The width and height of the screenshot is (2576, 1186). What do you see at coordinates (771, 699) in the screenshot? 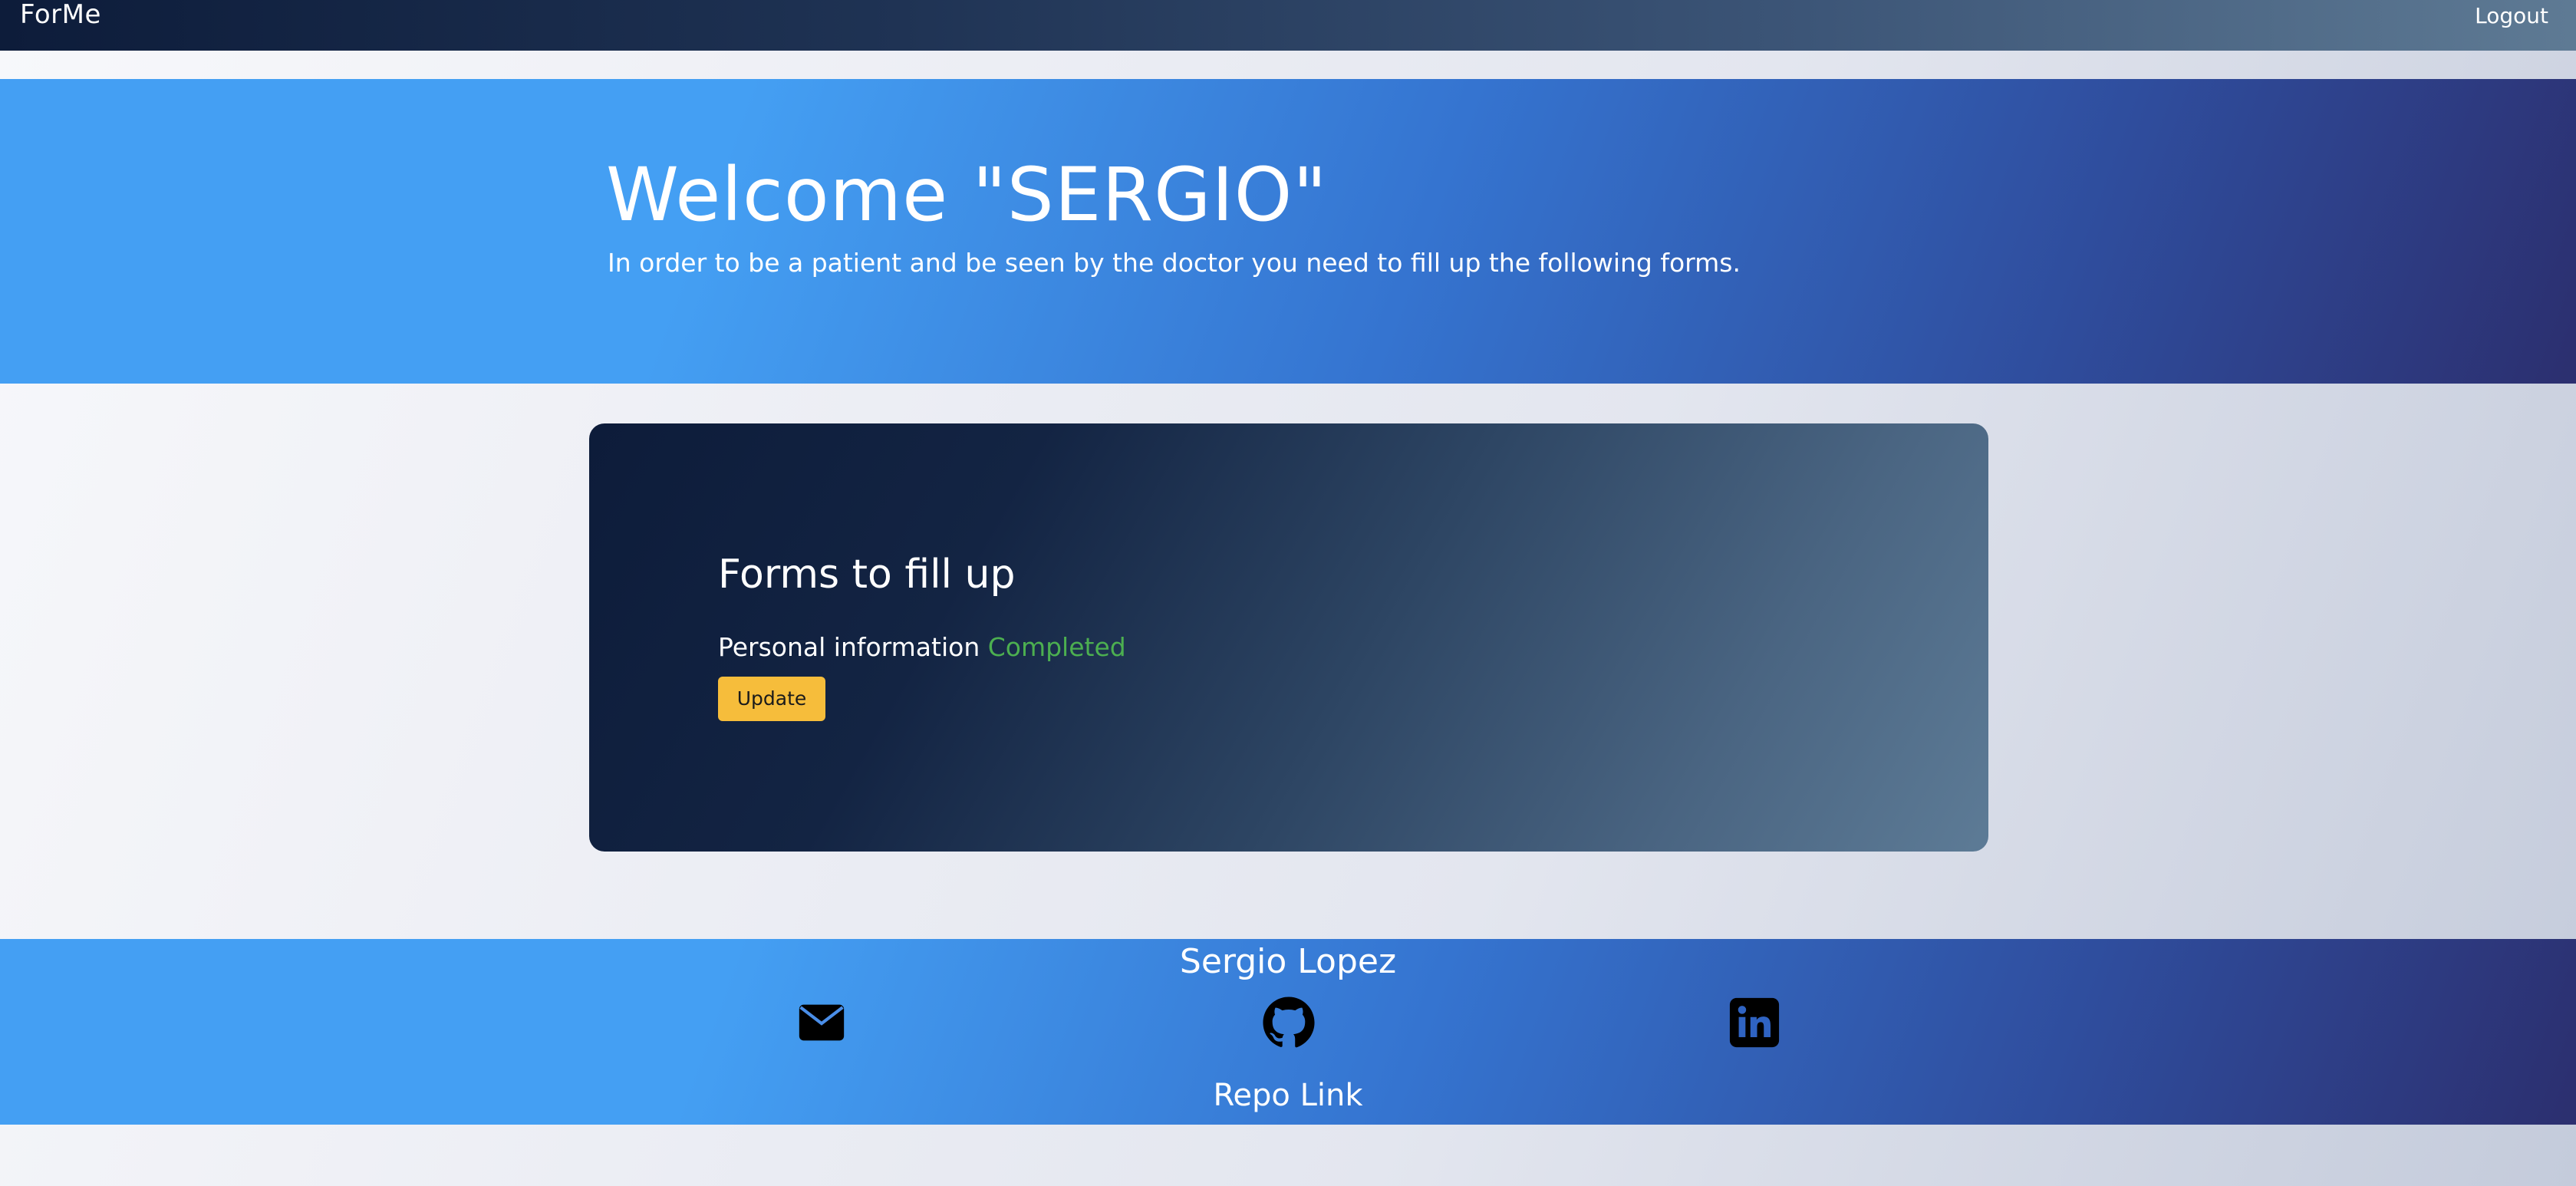
I see `update-button: Update` at bounding box center [771, 699].